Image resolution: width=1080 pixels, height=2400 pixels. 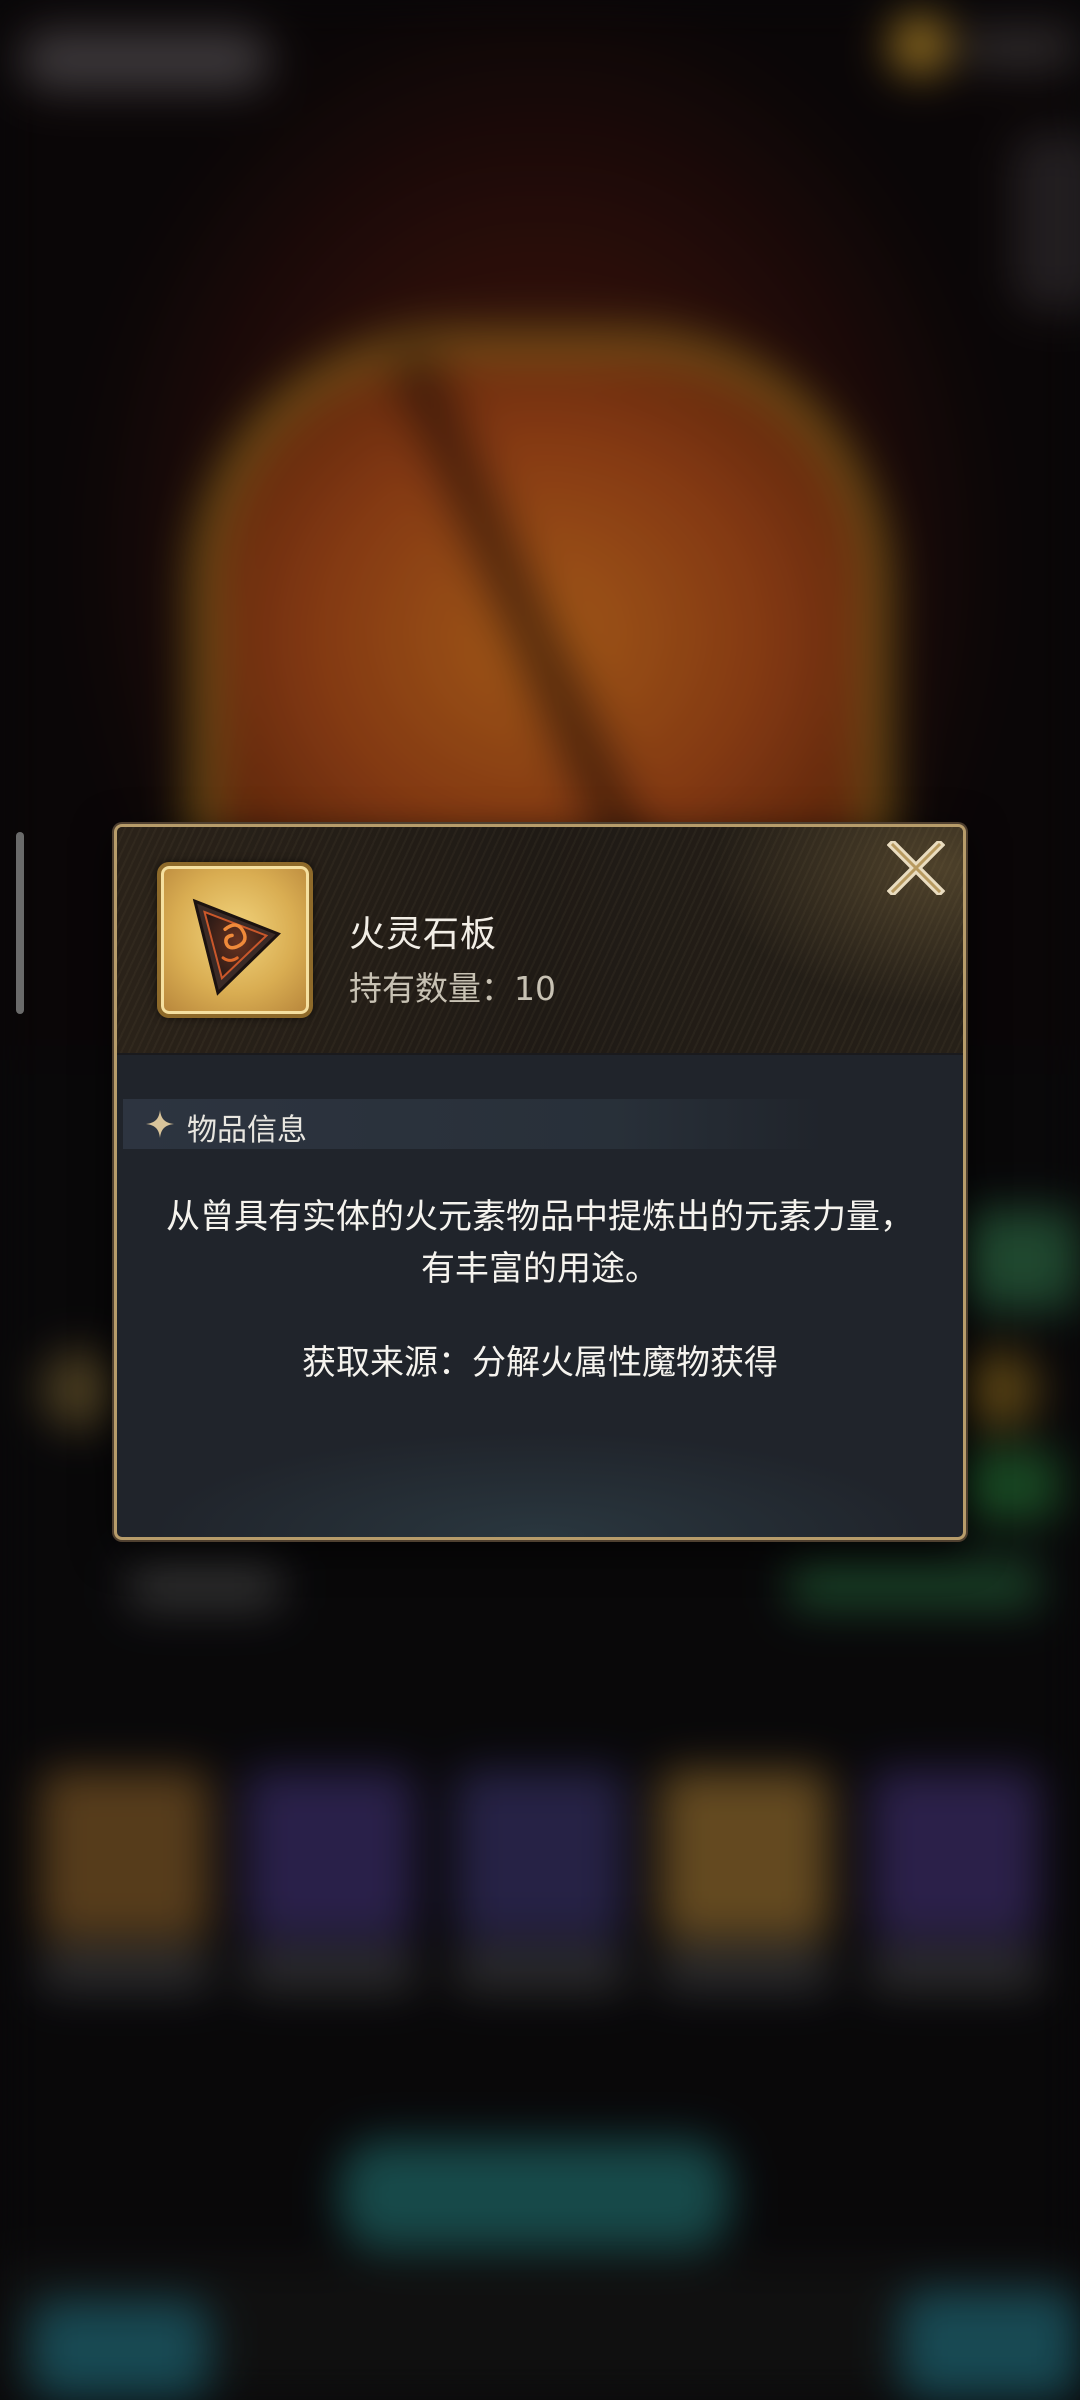 What do you see at coordinates (540, 1243) in the screenshot?
I see `item-description: 从曾具有实体的火元素物品中提炼出的元素力量，有丰富的用途。` at bounding box center [540, 1243].